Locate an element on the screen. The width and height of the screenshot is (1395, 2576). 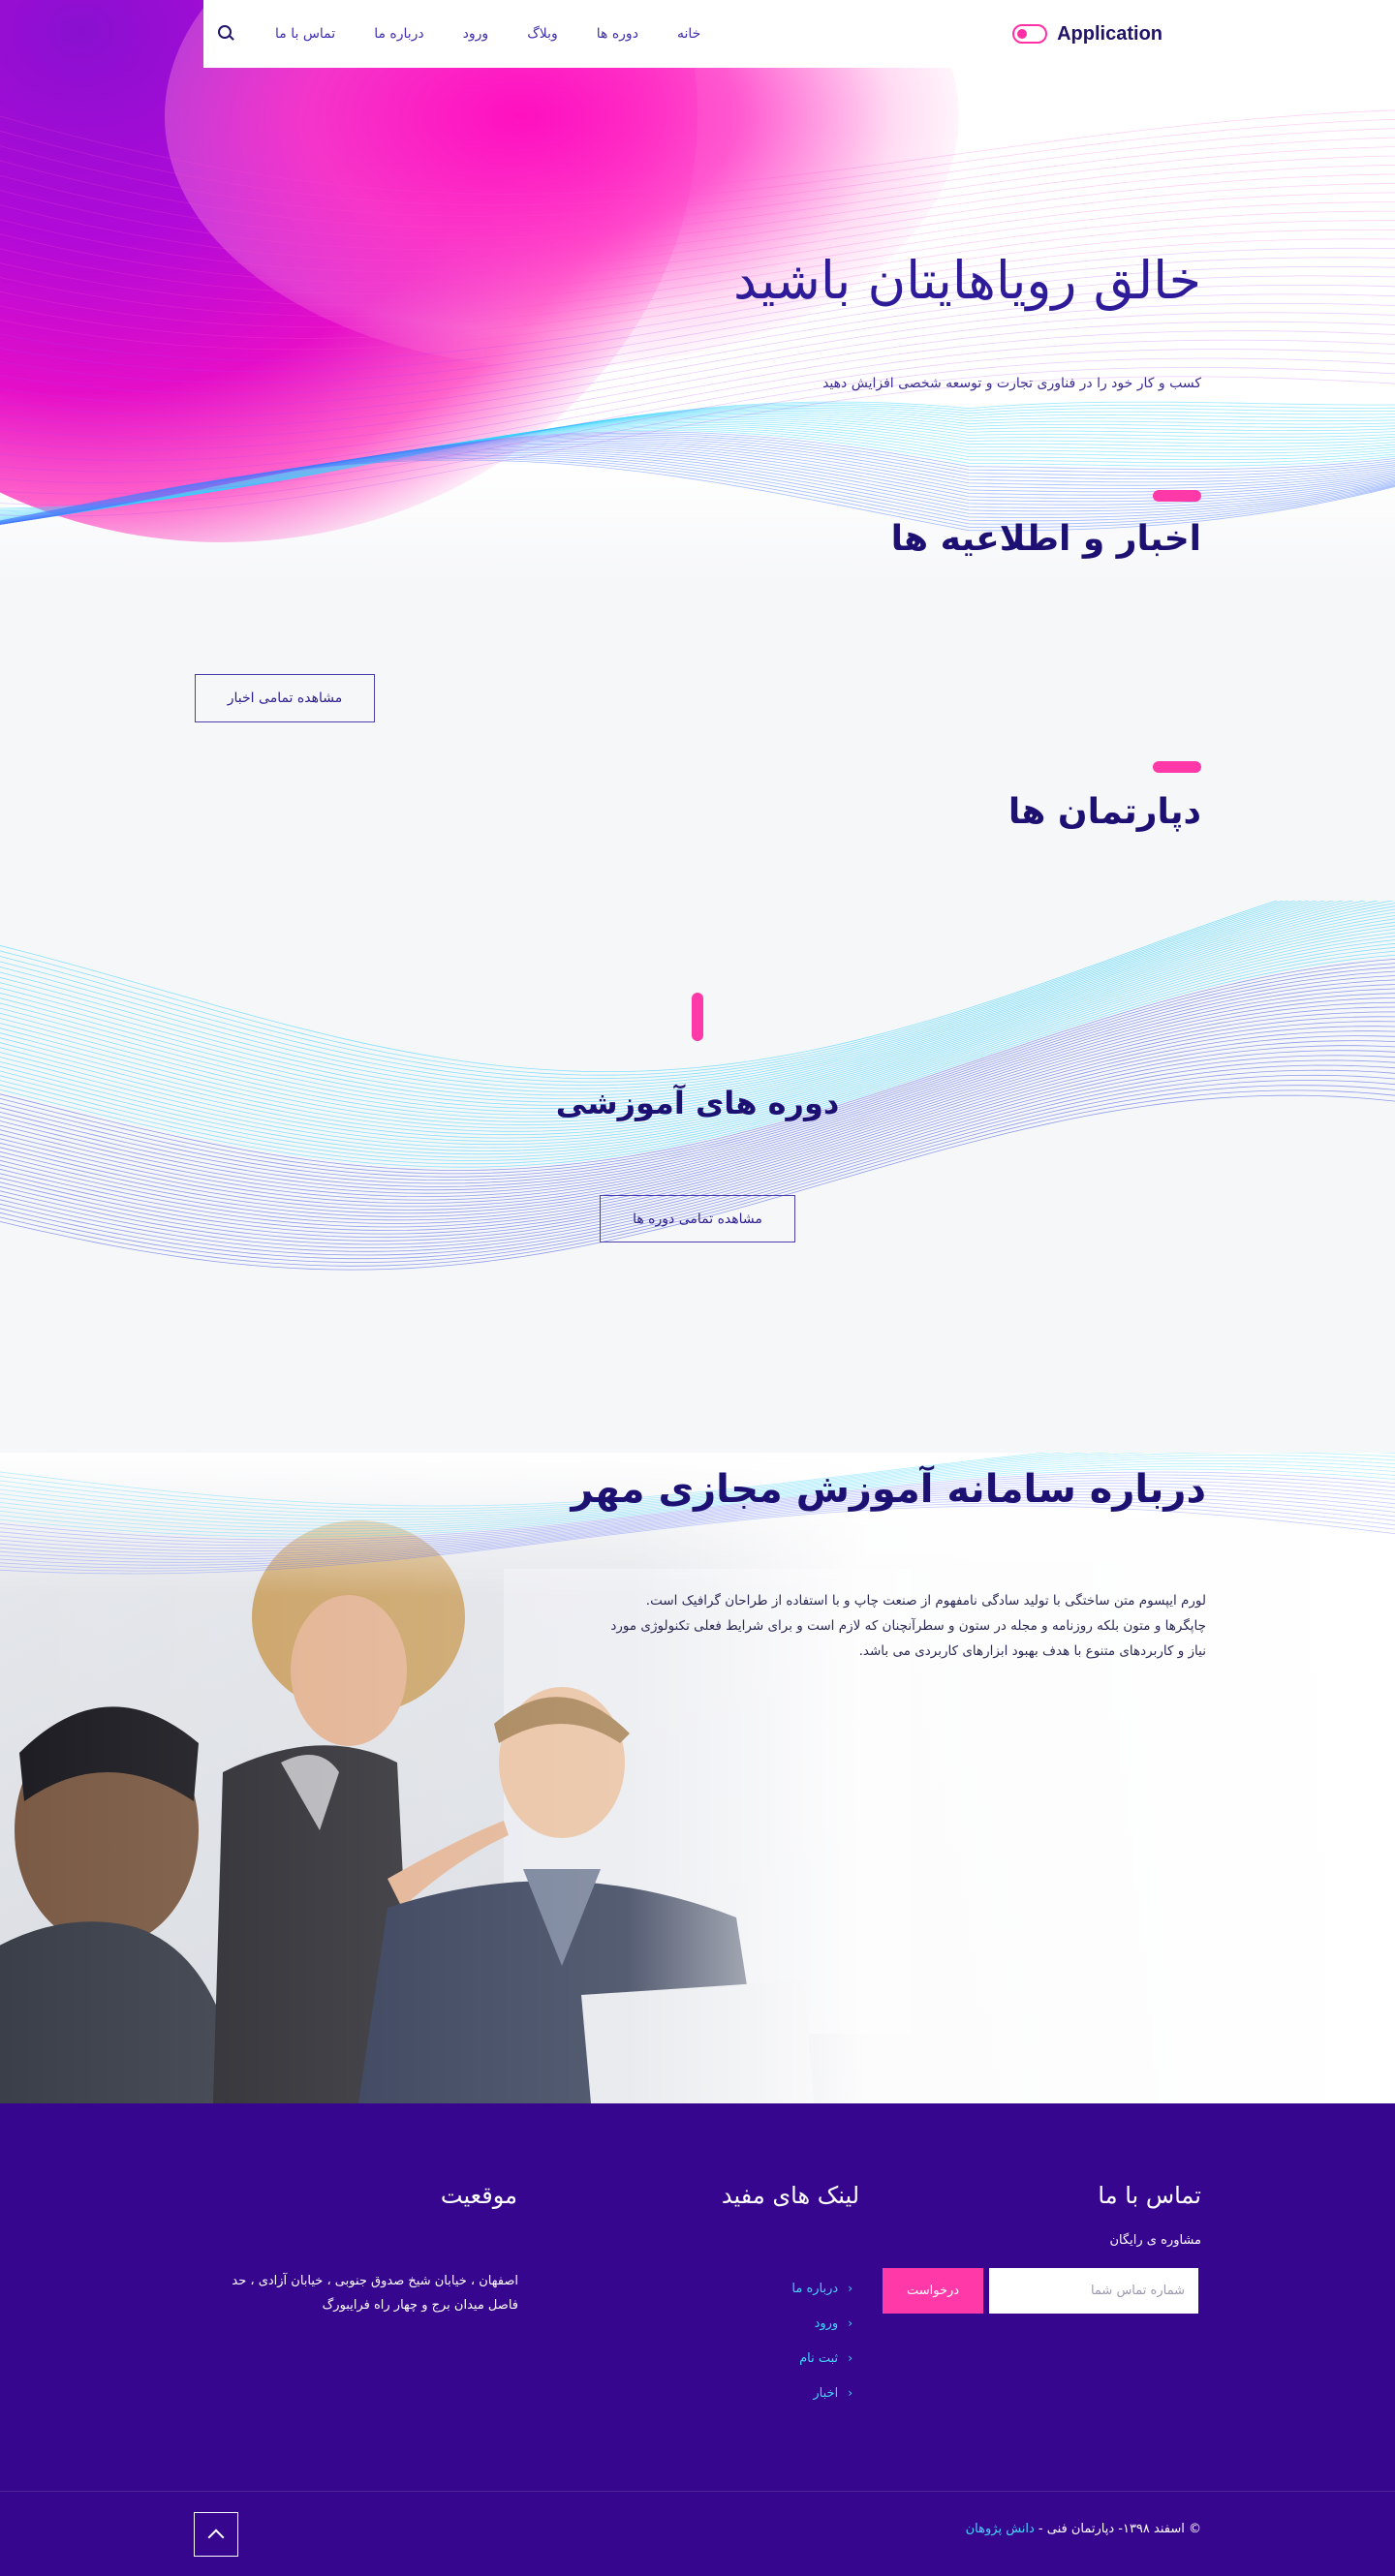
contact-title: تماس با ما is located at coordinates (1149, 2195).